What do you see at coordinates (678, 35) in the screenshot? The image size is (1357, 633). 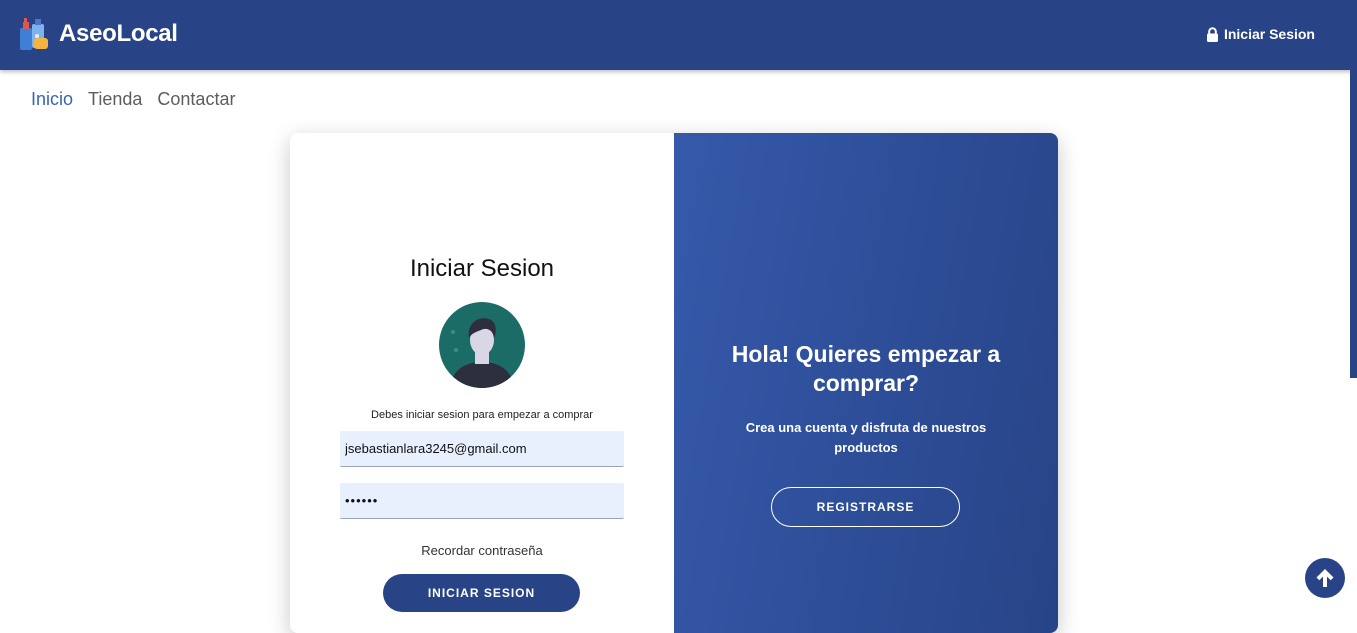 I see `top-navbar: AseoLocal Iniciar Sesion` at bounding box center [678, 35].